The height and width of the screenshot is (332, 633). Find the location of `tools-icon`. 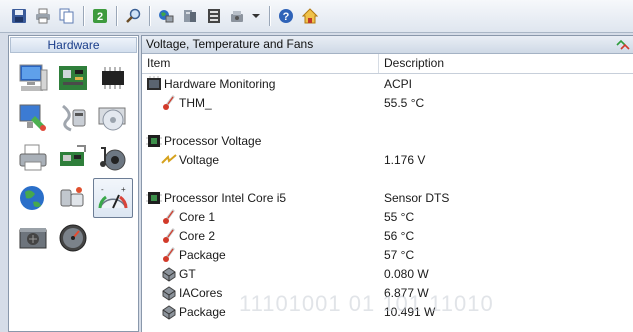

tools-icon is located at coordinates (238, 16).